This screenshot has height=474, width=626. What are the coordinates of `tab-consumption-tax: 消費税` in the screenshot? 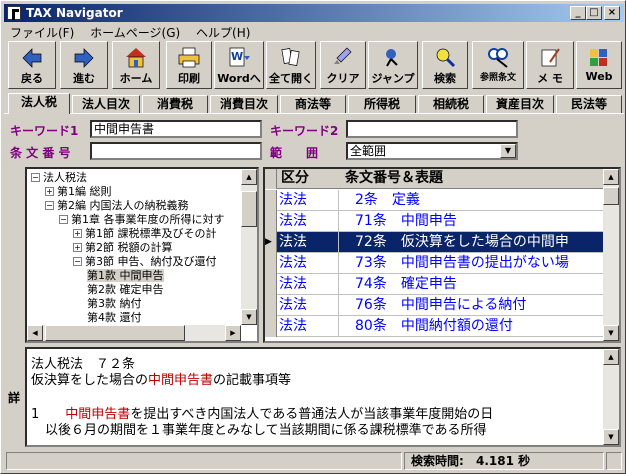 It's located at (175, 104).